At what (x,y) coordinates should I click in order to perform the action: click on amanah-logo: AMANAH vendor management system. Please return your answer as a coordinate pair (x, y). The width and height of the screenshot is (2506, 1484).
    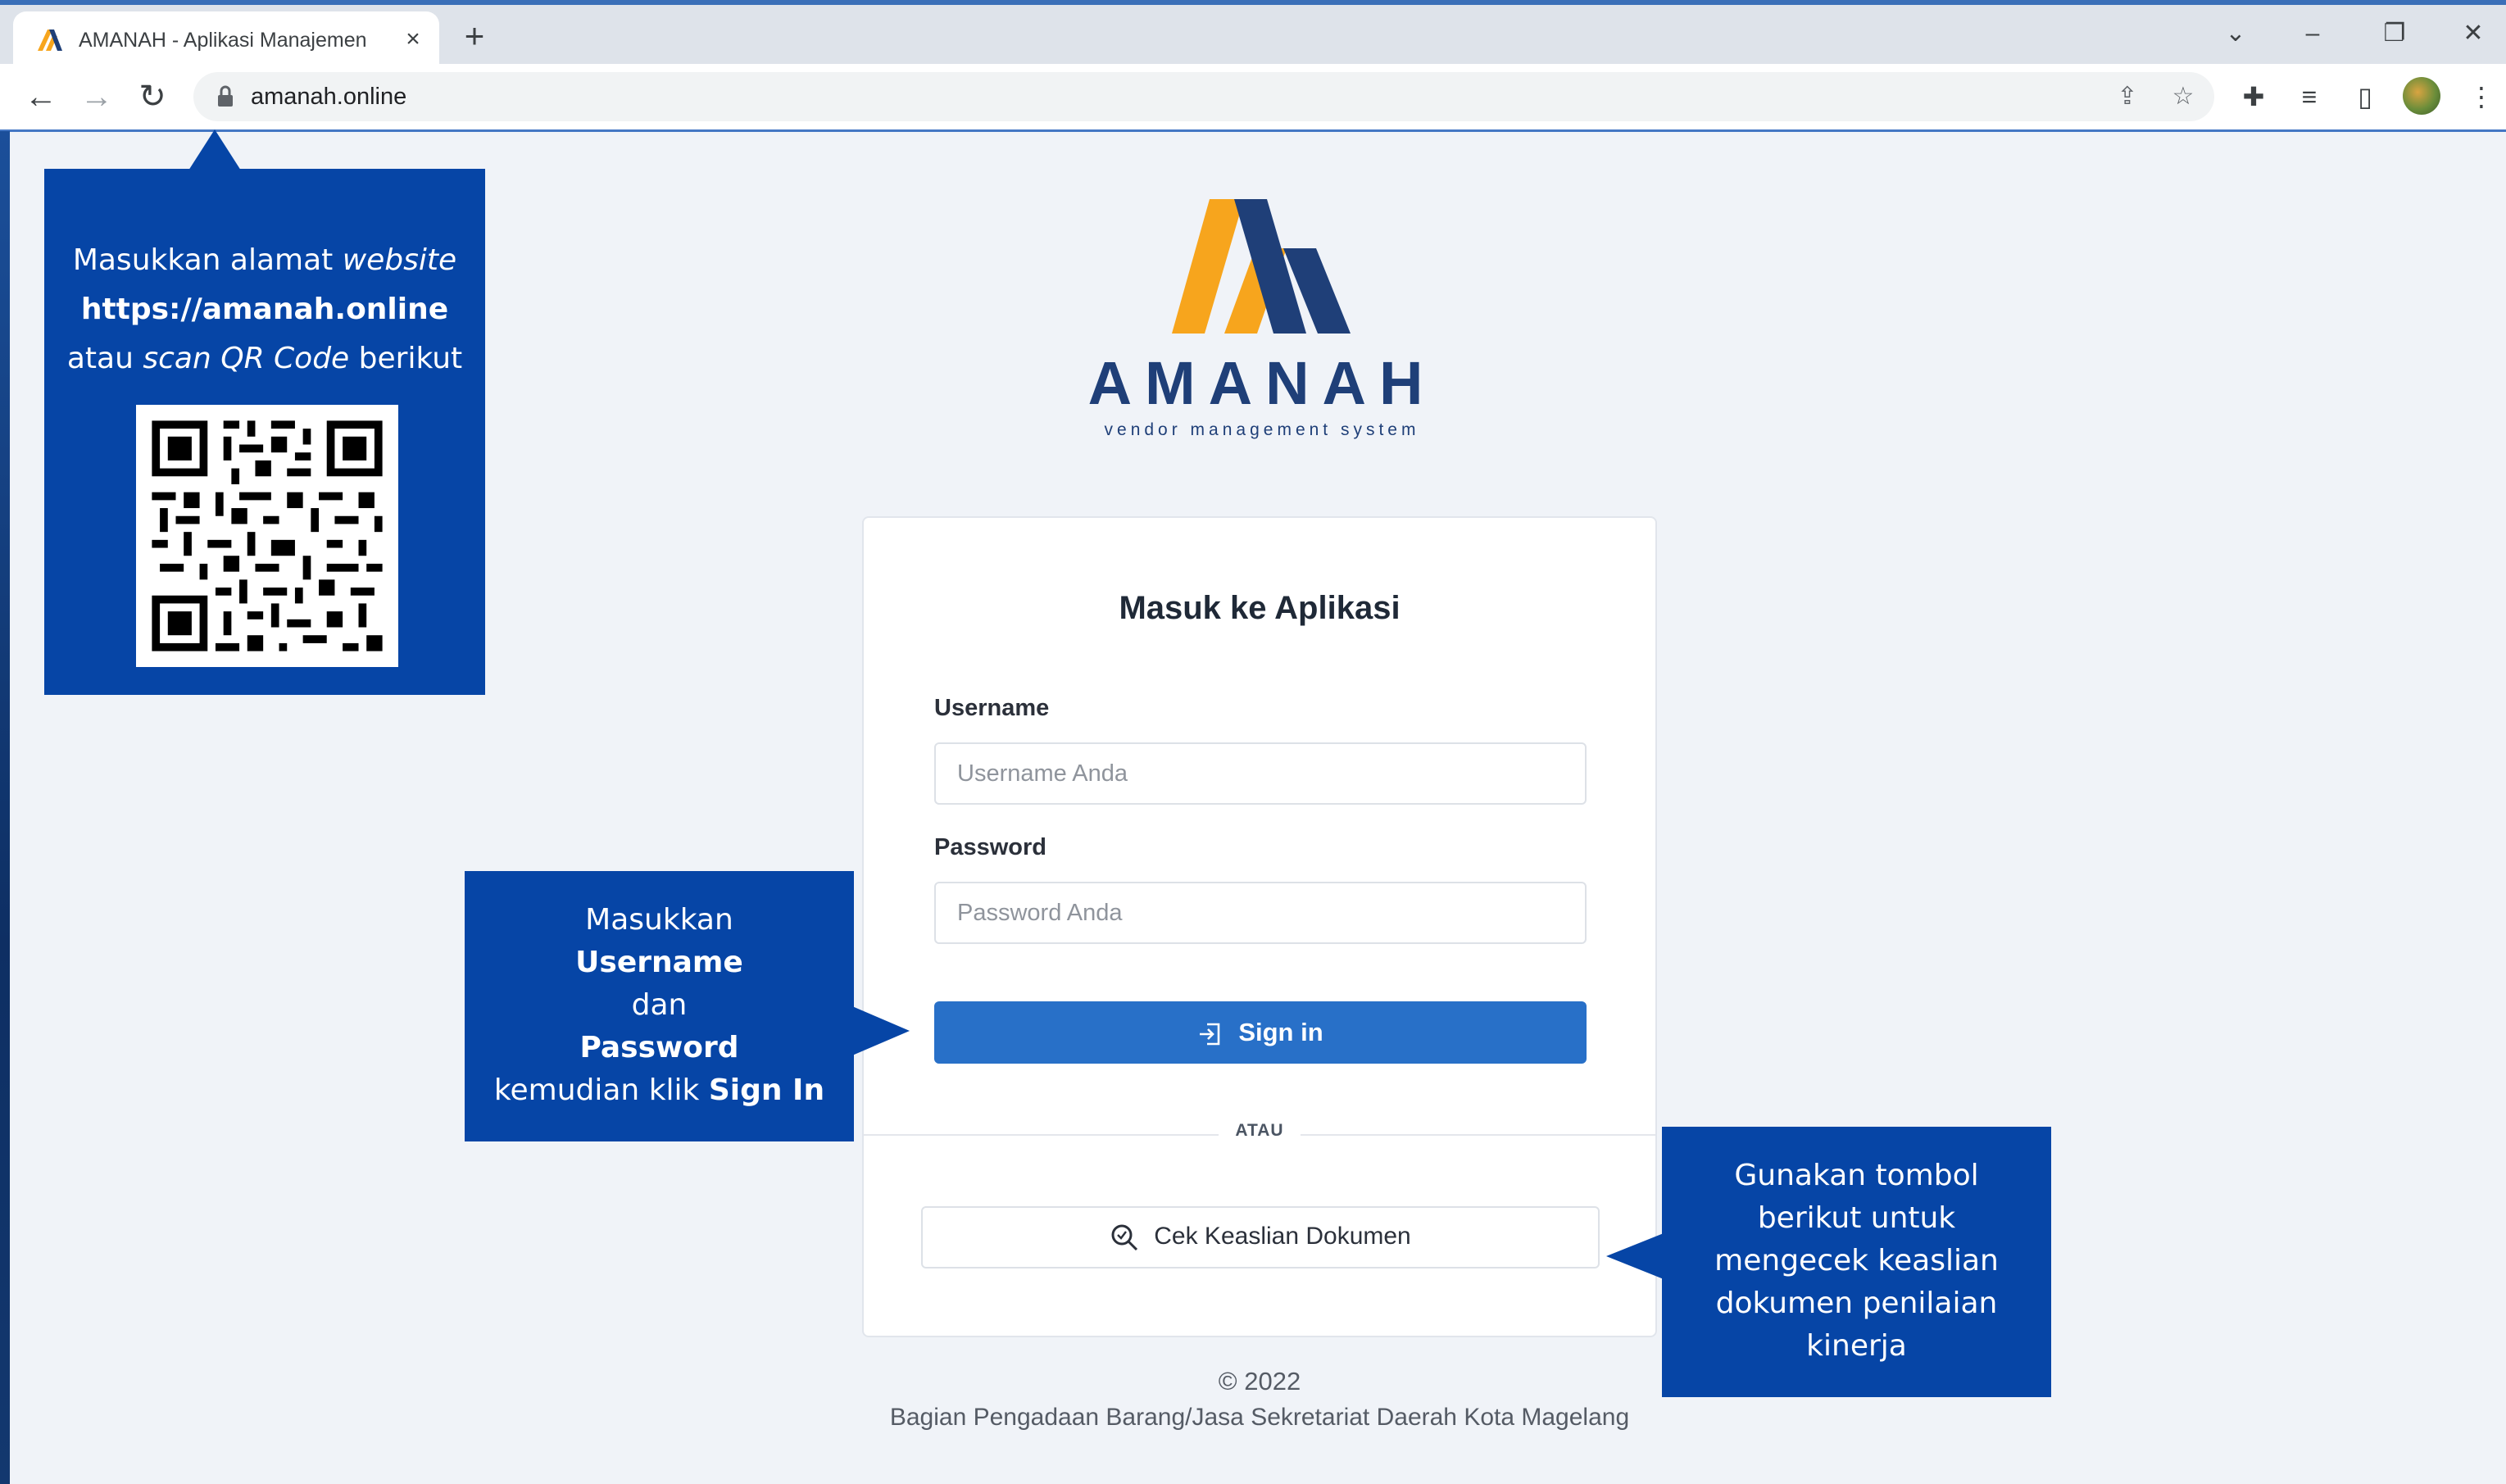
    Looking at the image, I should click on (1262, 320).